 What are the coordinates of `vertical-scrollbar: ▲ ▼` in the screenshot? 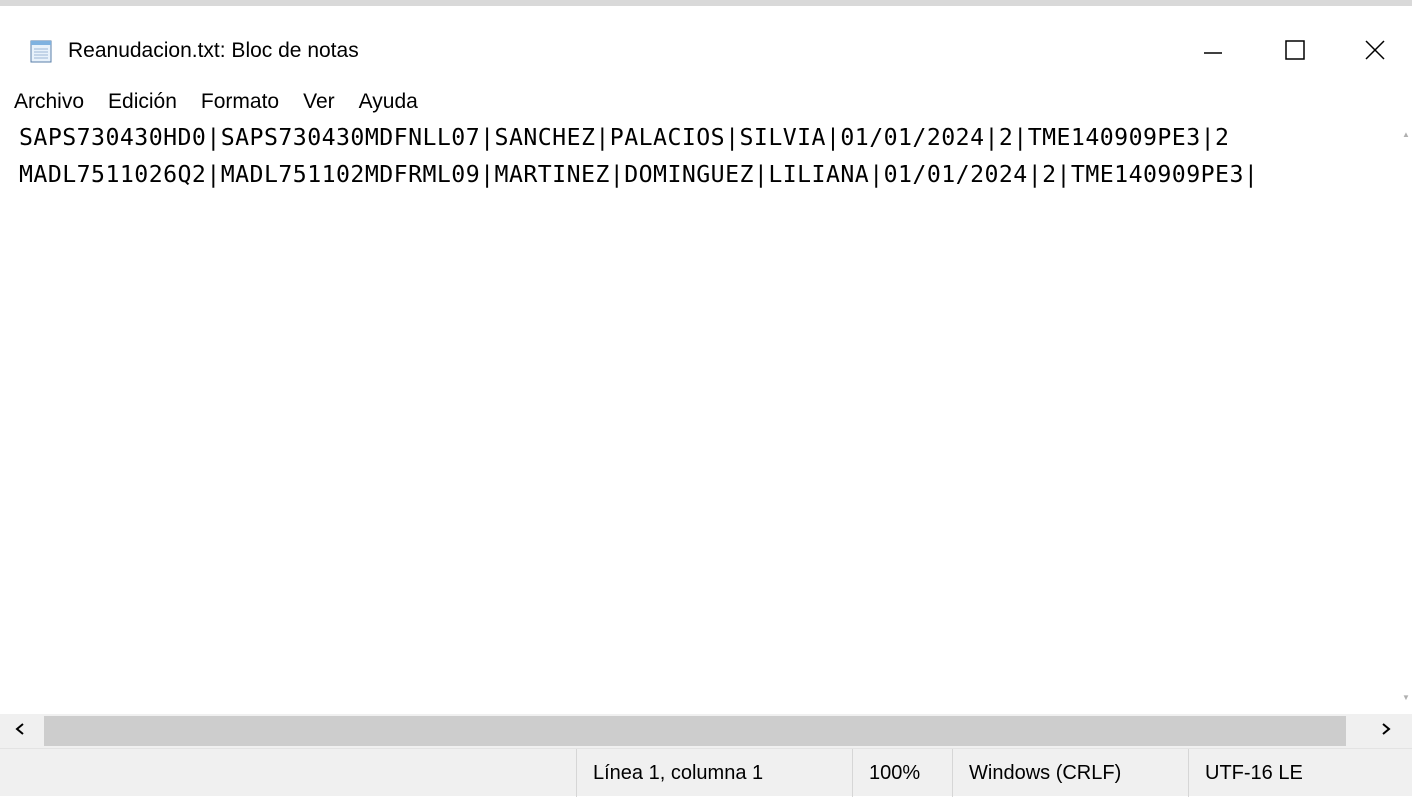 It's located at (1405, 417).